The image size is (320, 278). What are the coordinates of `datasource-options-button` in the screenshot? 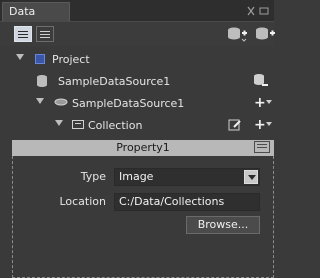 It's located at (261, 82).